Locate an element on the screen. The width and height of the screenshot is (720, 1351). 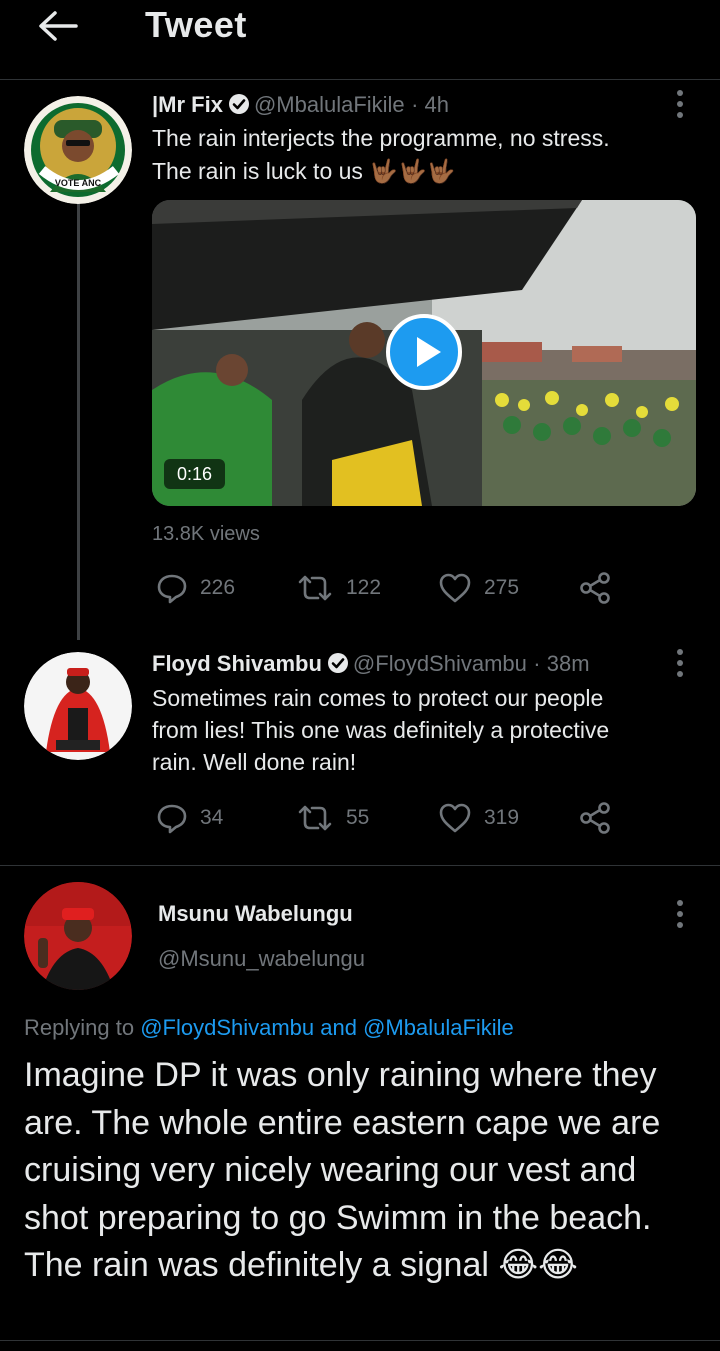
author-name: |Mr Fix is located at coordinates (187, 104).